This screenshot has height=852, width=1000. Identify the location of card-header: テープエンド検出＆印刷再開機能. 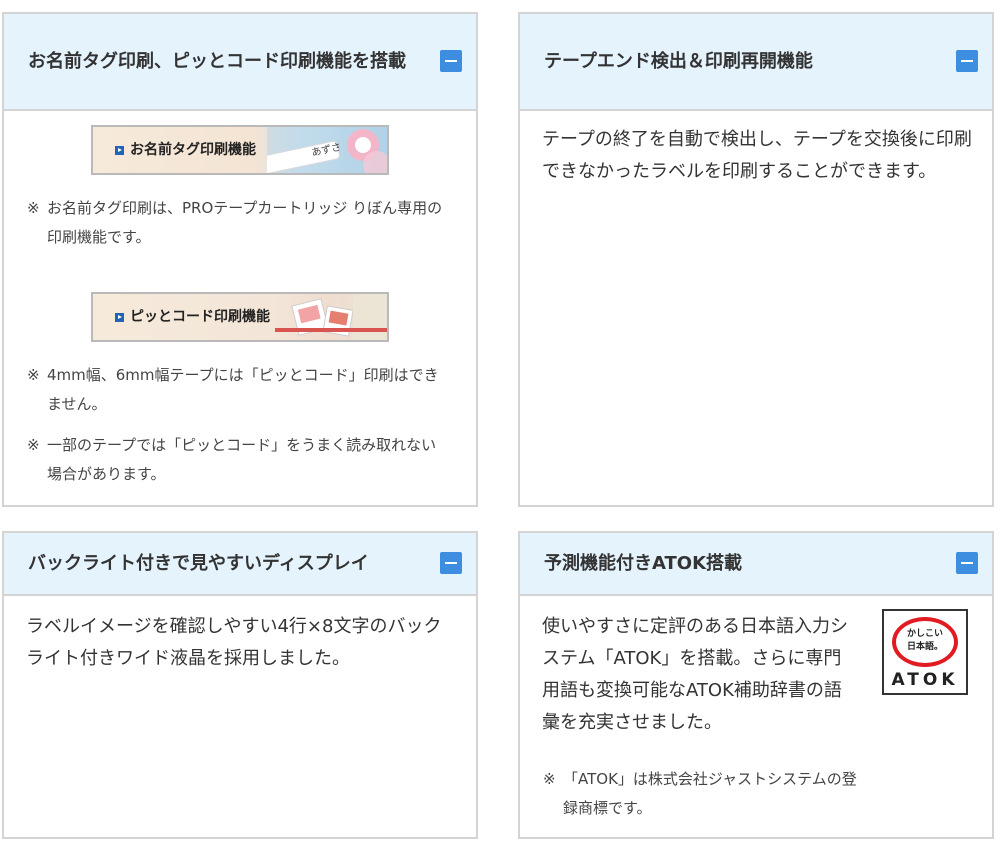
(756, 62).